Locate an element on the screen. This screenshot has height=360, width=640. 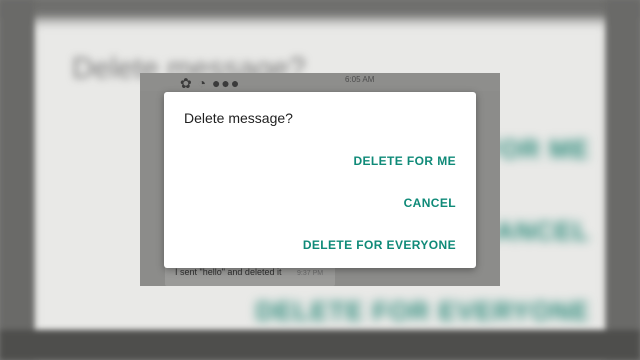
chat-message-time: 9:37 PM is located at coordinates (310, 273).